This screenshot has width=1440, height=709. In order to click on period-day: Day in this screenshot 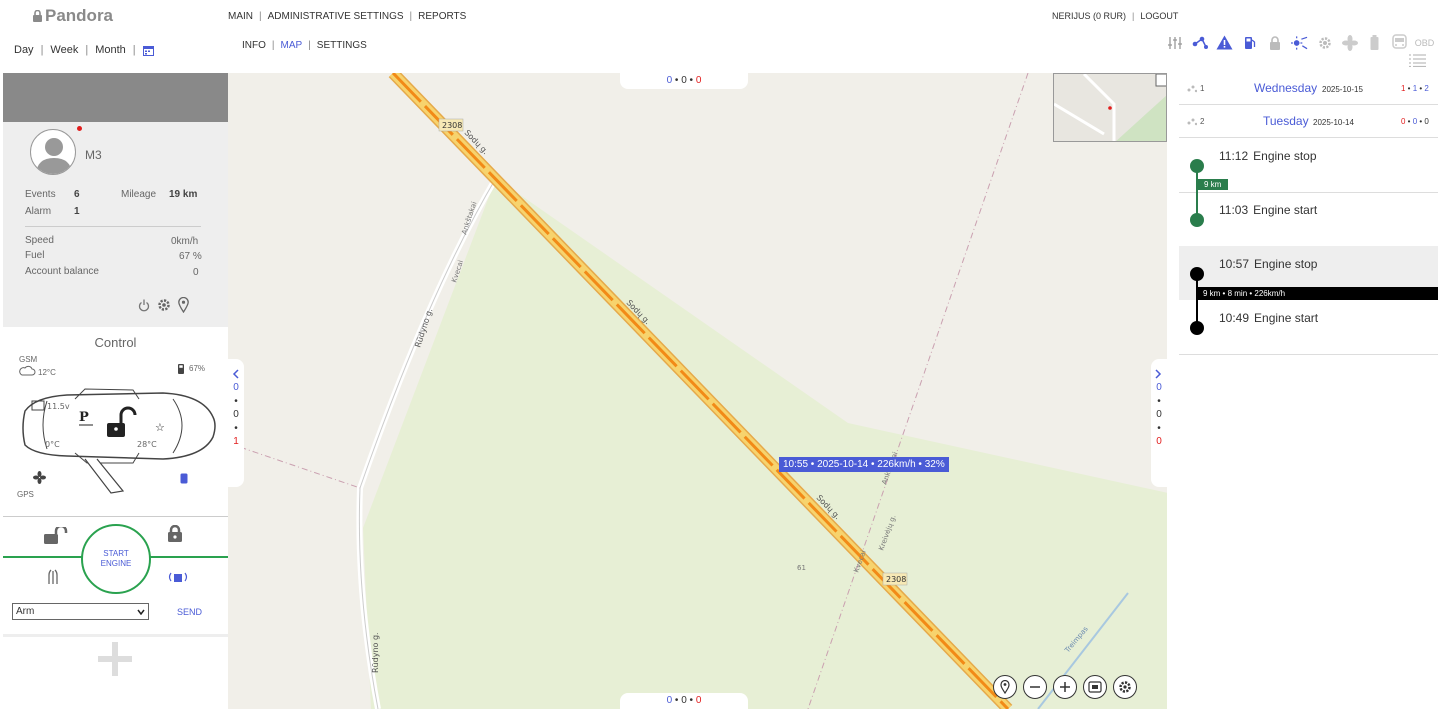, I will do `click(24, 50)`.